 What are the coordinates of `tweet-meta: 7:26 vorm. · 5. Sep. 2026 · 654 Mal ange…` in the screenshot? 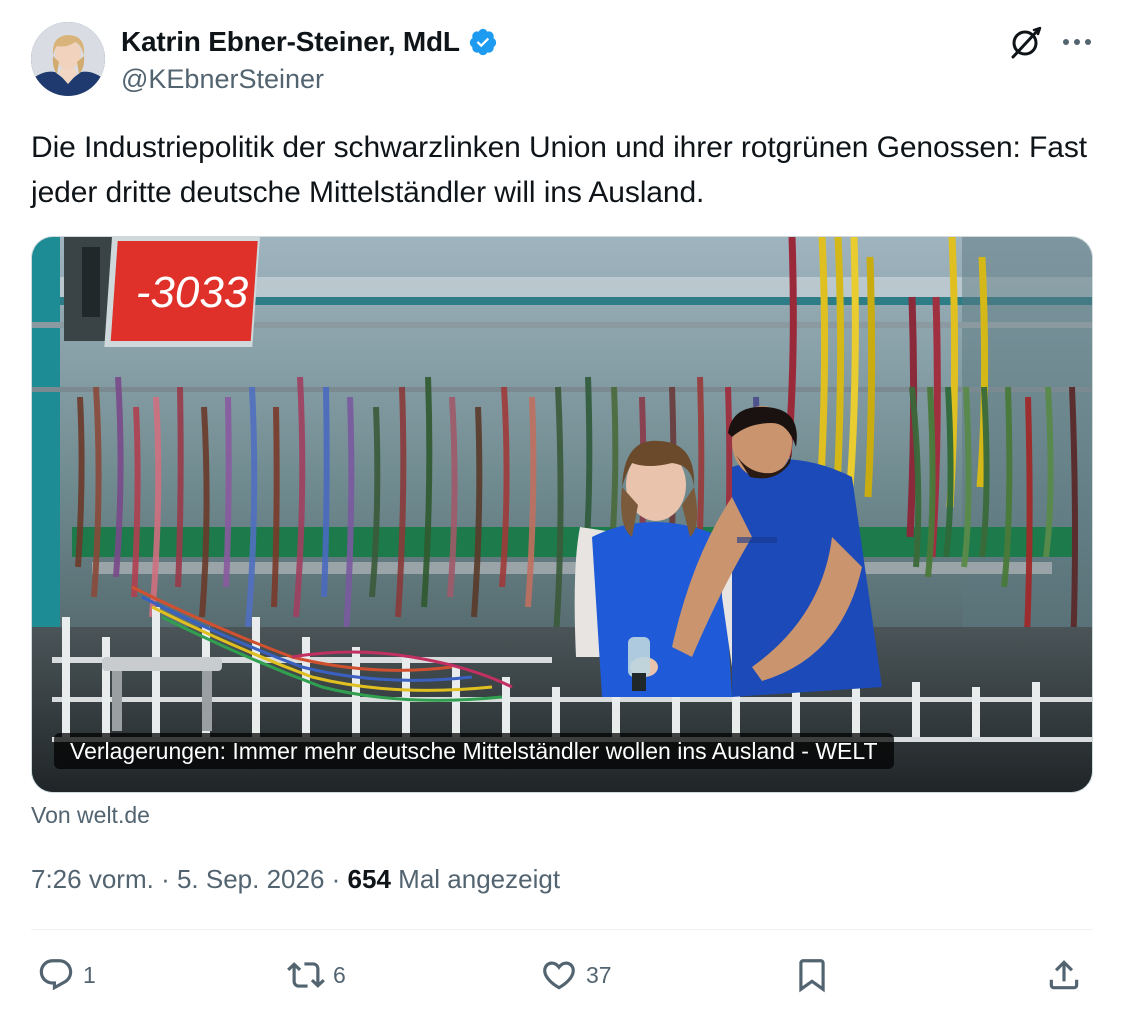 It's located at (295, 879).